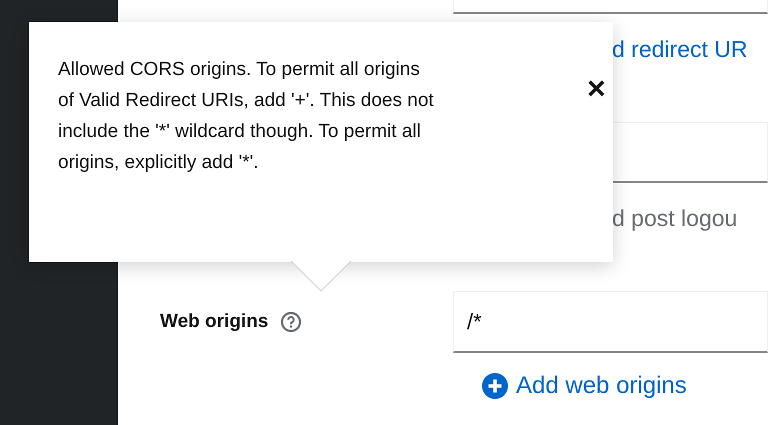 Image resolution: width=768 pixels, height=425 pixels. Describe the element at coordinates (246, 116) in the screenshot. I see `popover-text: Allowed CORS origins. To permit all origins of Valid Redirect URIs, add '+'. This does not include the '*' wildcard though. To permit all origins, explicitly add '*'.` at that location.